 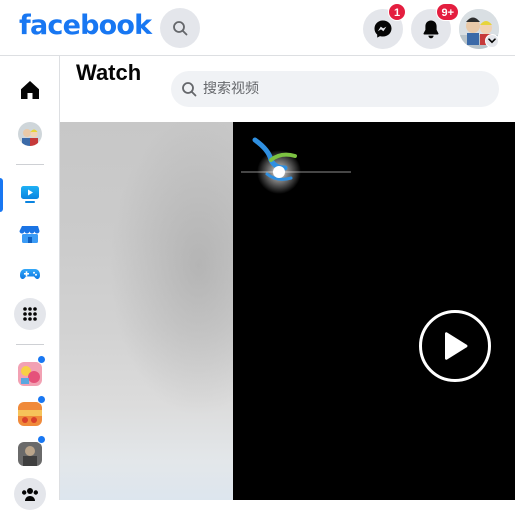 What do you see at coordinates (296, 165) in the screenshot?
I see `channel-logo-icon` at bounding box center [296, 165].